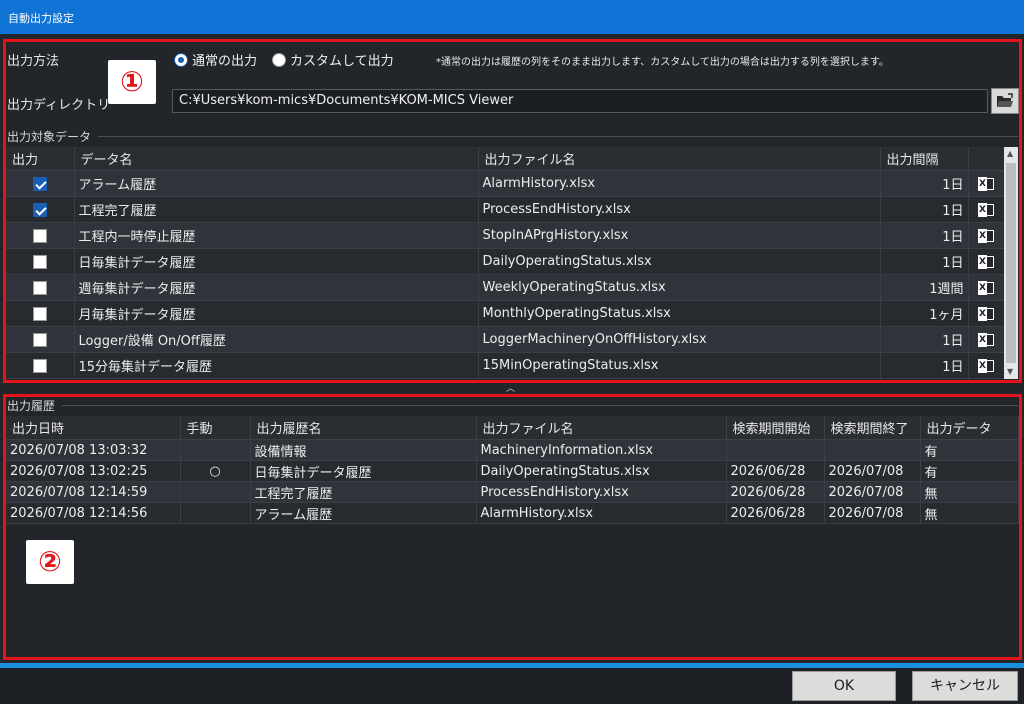  What do you see at coordinates (215, 492) in the screenshot?
I see `manual-cell` at bounding box center [215, 492].